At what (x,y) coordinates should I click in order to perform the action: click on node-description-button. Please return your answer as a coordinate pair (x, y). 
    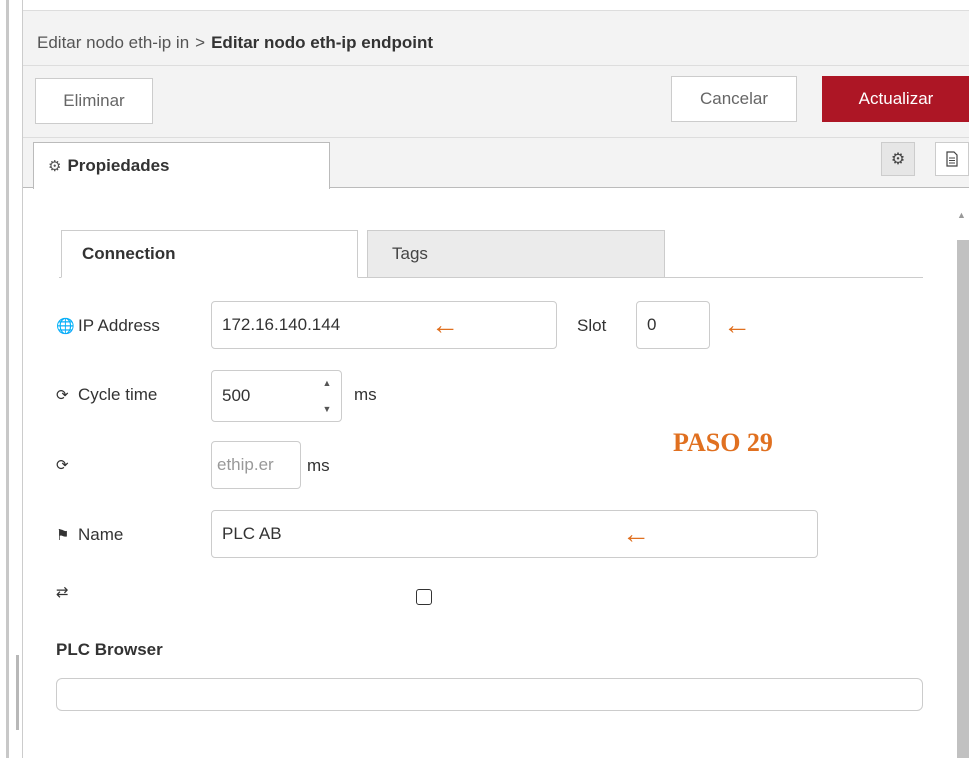
    Looking at the image, I should click on (952, 159).